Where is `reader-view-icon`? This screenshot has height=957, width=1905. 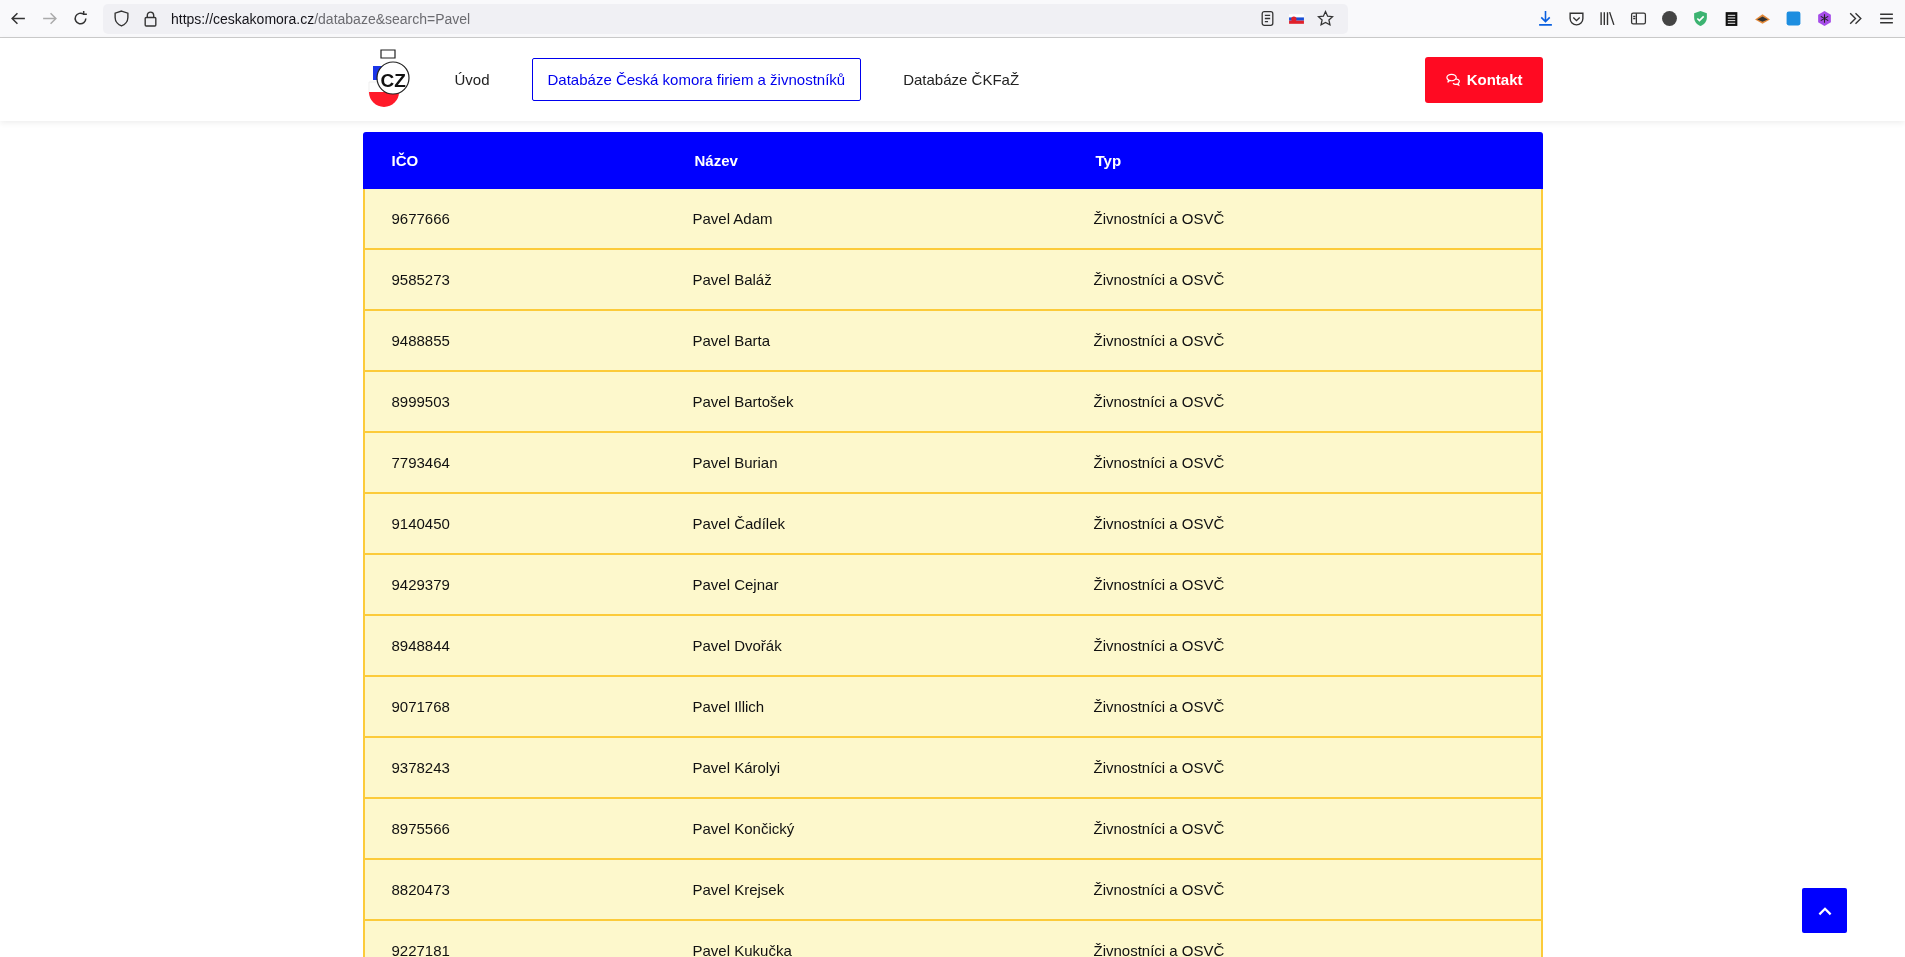 reader-view-icon is located at coordinates (1267, 18).